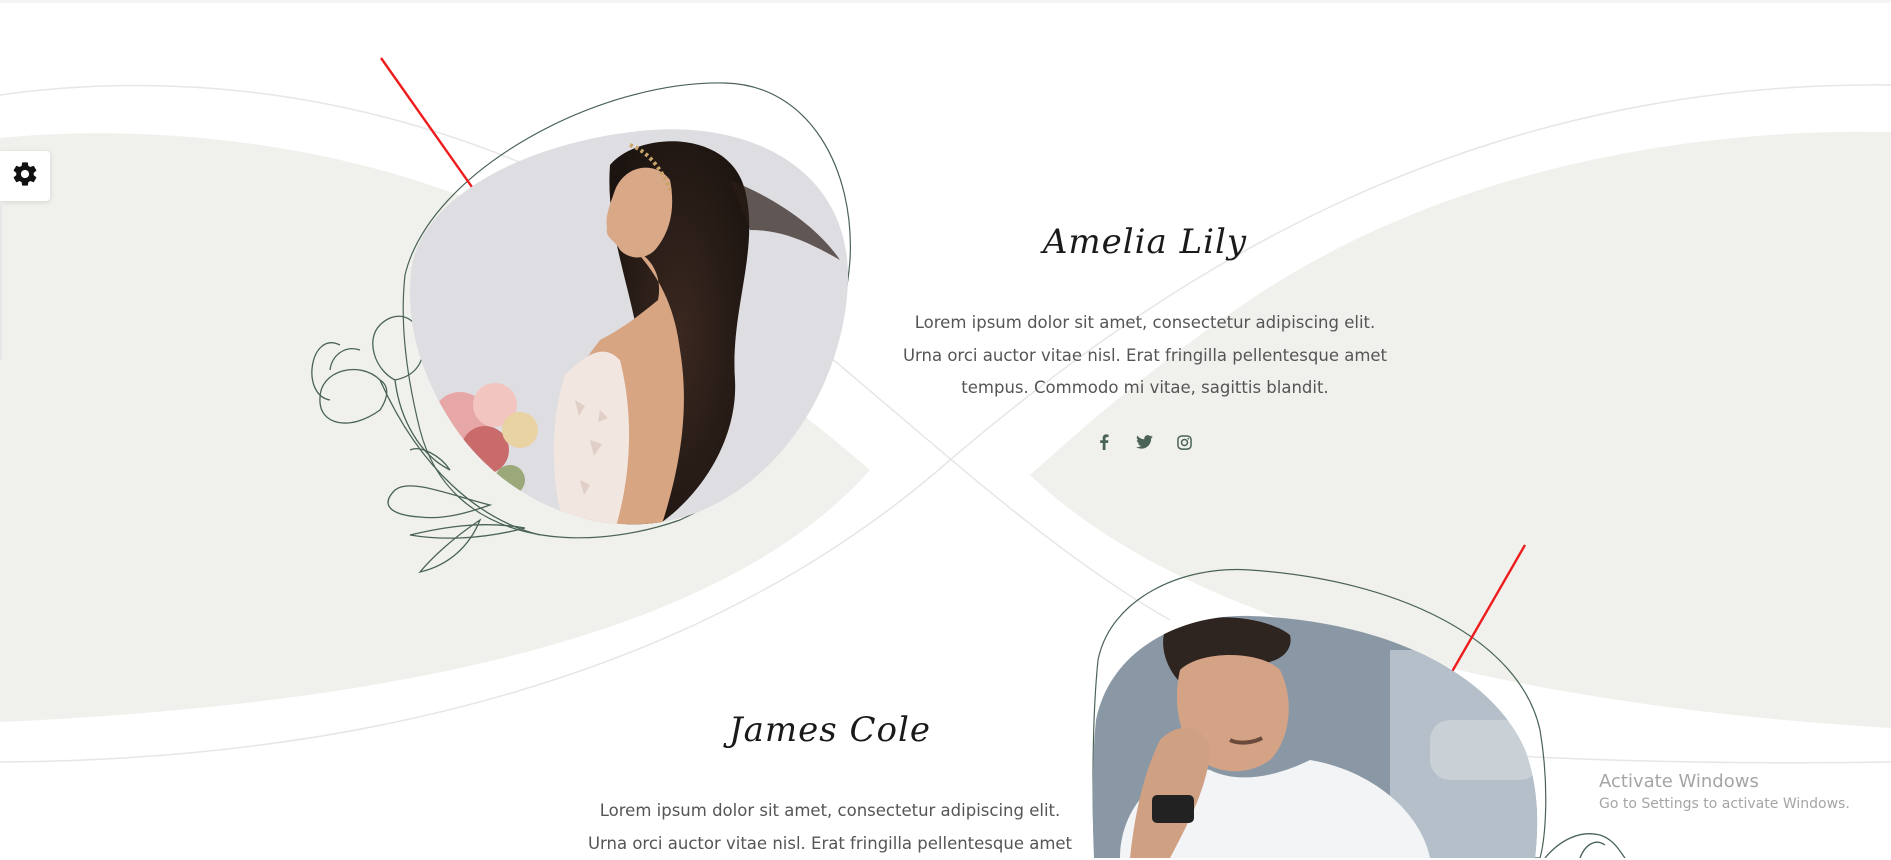 The image size is (1891, 860). Describe the element at coordinates (1315, 736) in the screenshot. I see `groom-portrait` at that location.